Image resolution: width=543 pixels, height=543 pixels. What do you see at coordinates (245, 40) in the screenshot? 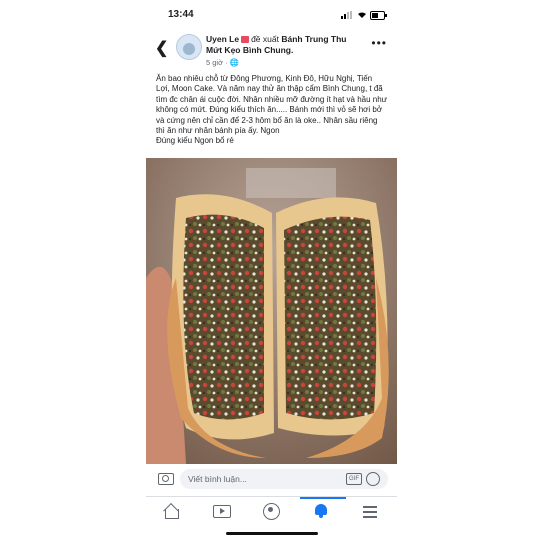
I see `recommend-icon` at bounding box center [245, 40].